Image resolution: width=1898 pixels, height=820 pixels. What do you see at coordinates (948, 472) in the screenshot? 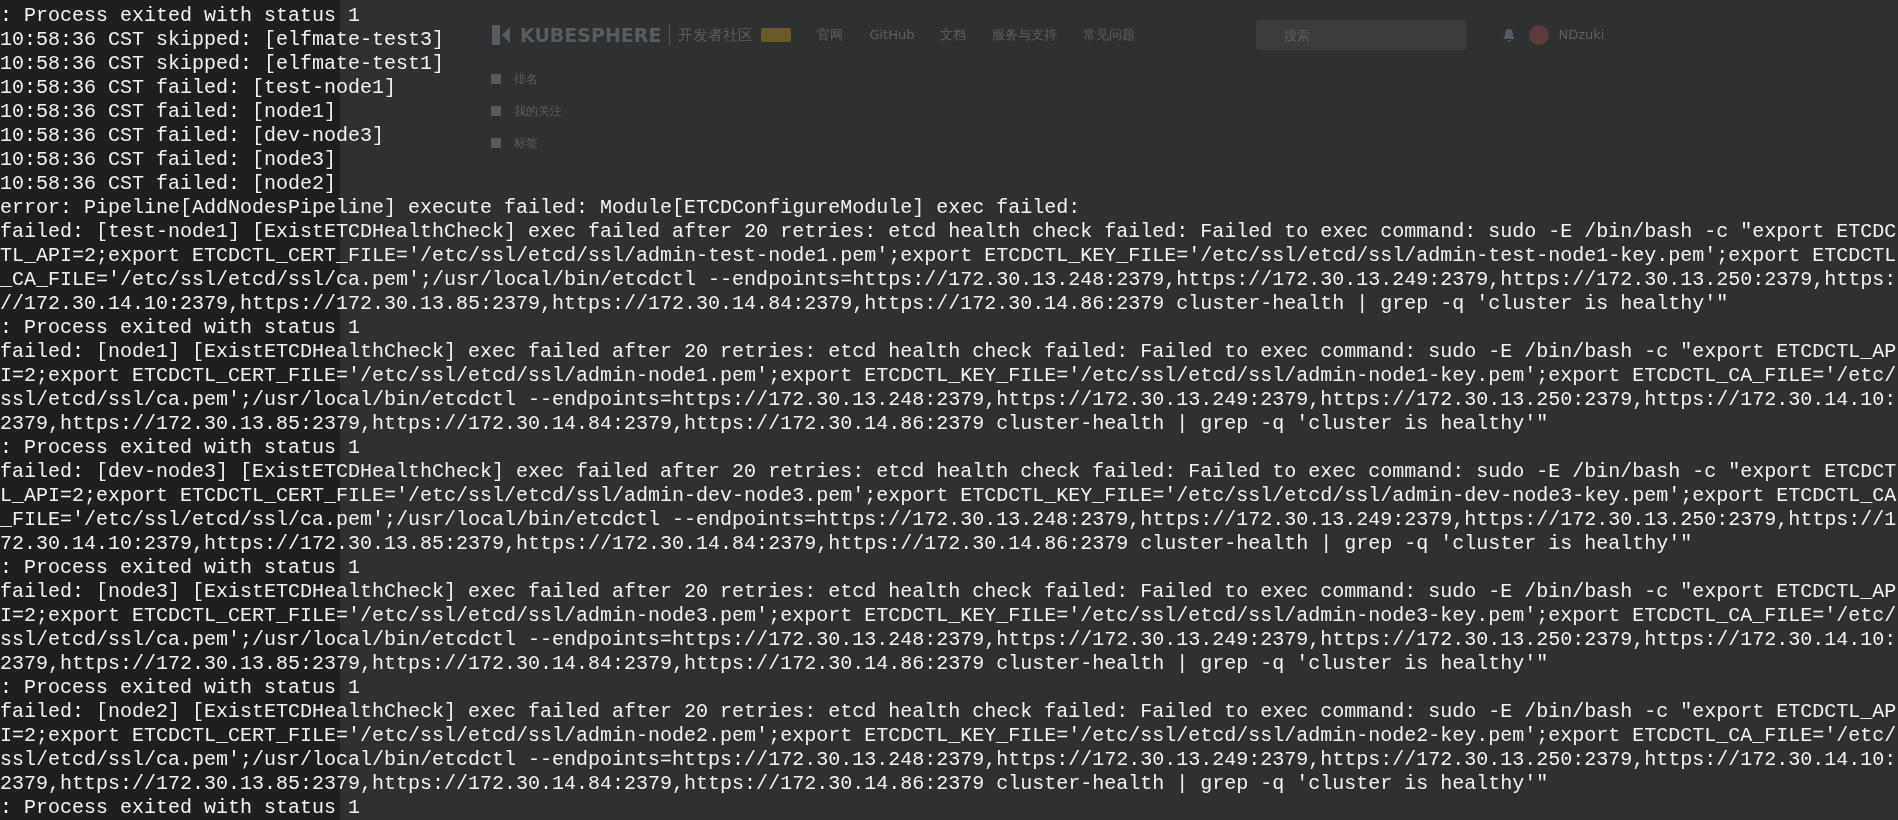
I see `terminal-line: failed: [dev-node3] [ExistETCDHealthCheck] exec failed after 20 retries: etcd health check failed: Failed to exec command: sudo -E /bin/bash -c "export ETCDCT` at bounding box center [948, 472].